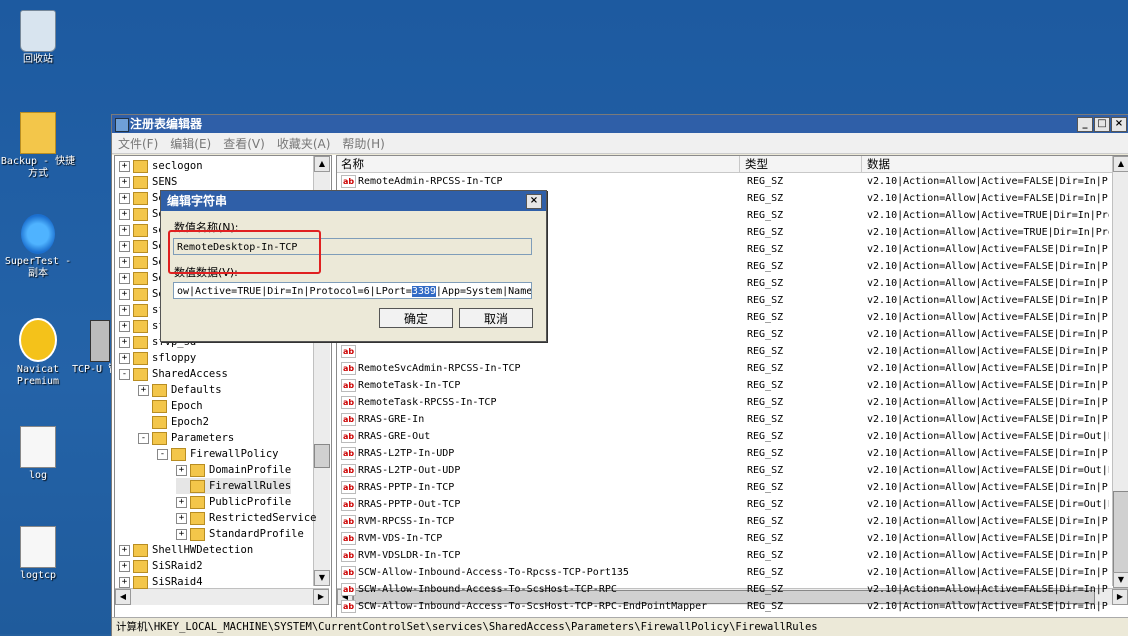 Image resolution: width=1128 pixels, height=636 pixels. I want to click on tree-node: FirewallRules, so click(234, 486).